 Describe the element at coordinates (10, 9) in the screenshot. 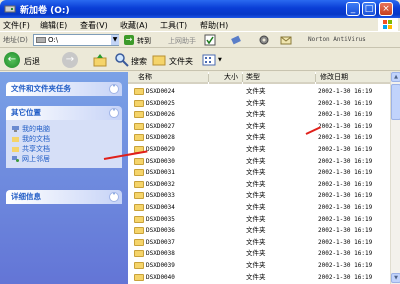

I see `drive-icon` at that location.